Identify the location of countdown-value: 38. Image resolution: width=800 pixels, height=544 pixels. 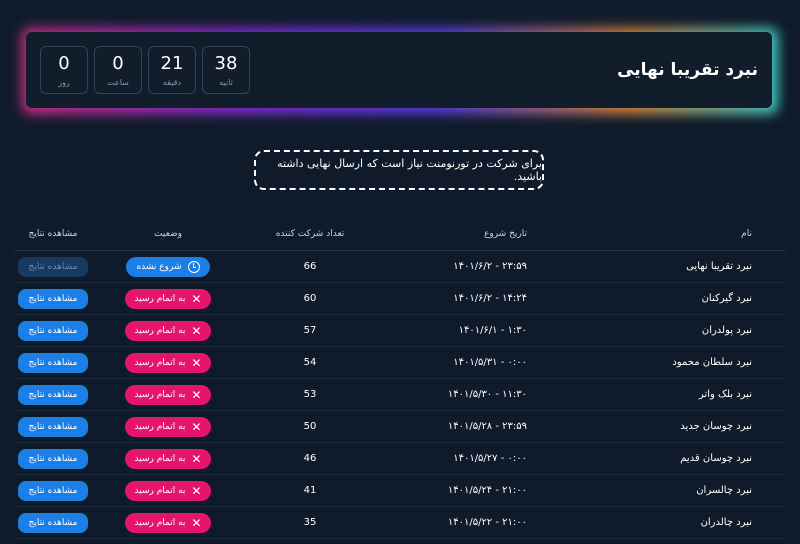
(226, 63).